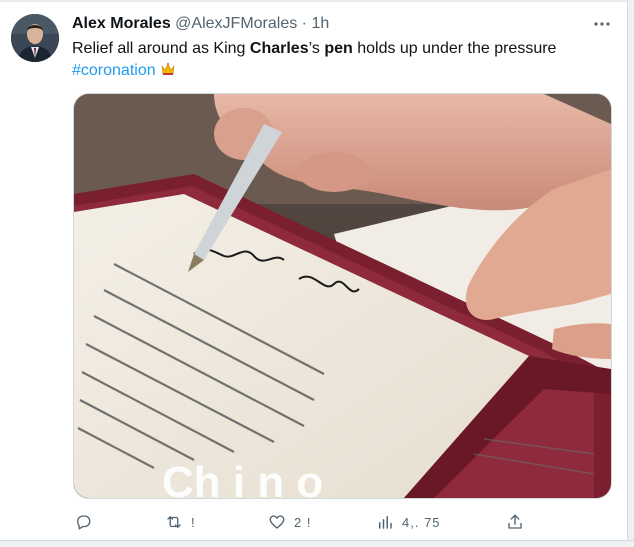 Image resolution: width=634 pixels, height=547 pixels. I want to click on tweet-text-segment: holds up under the pressure, so click(454, 48).